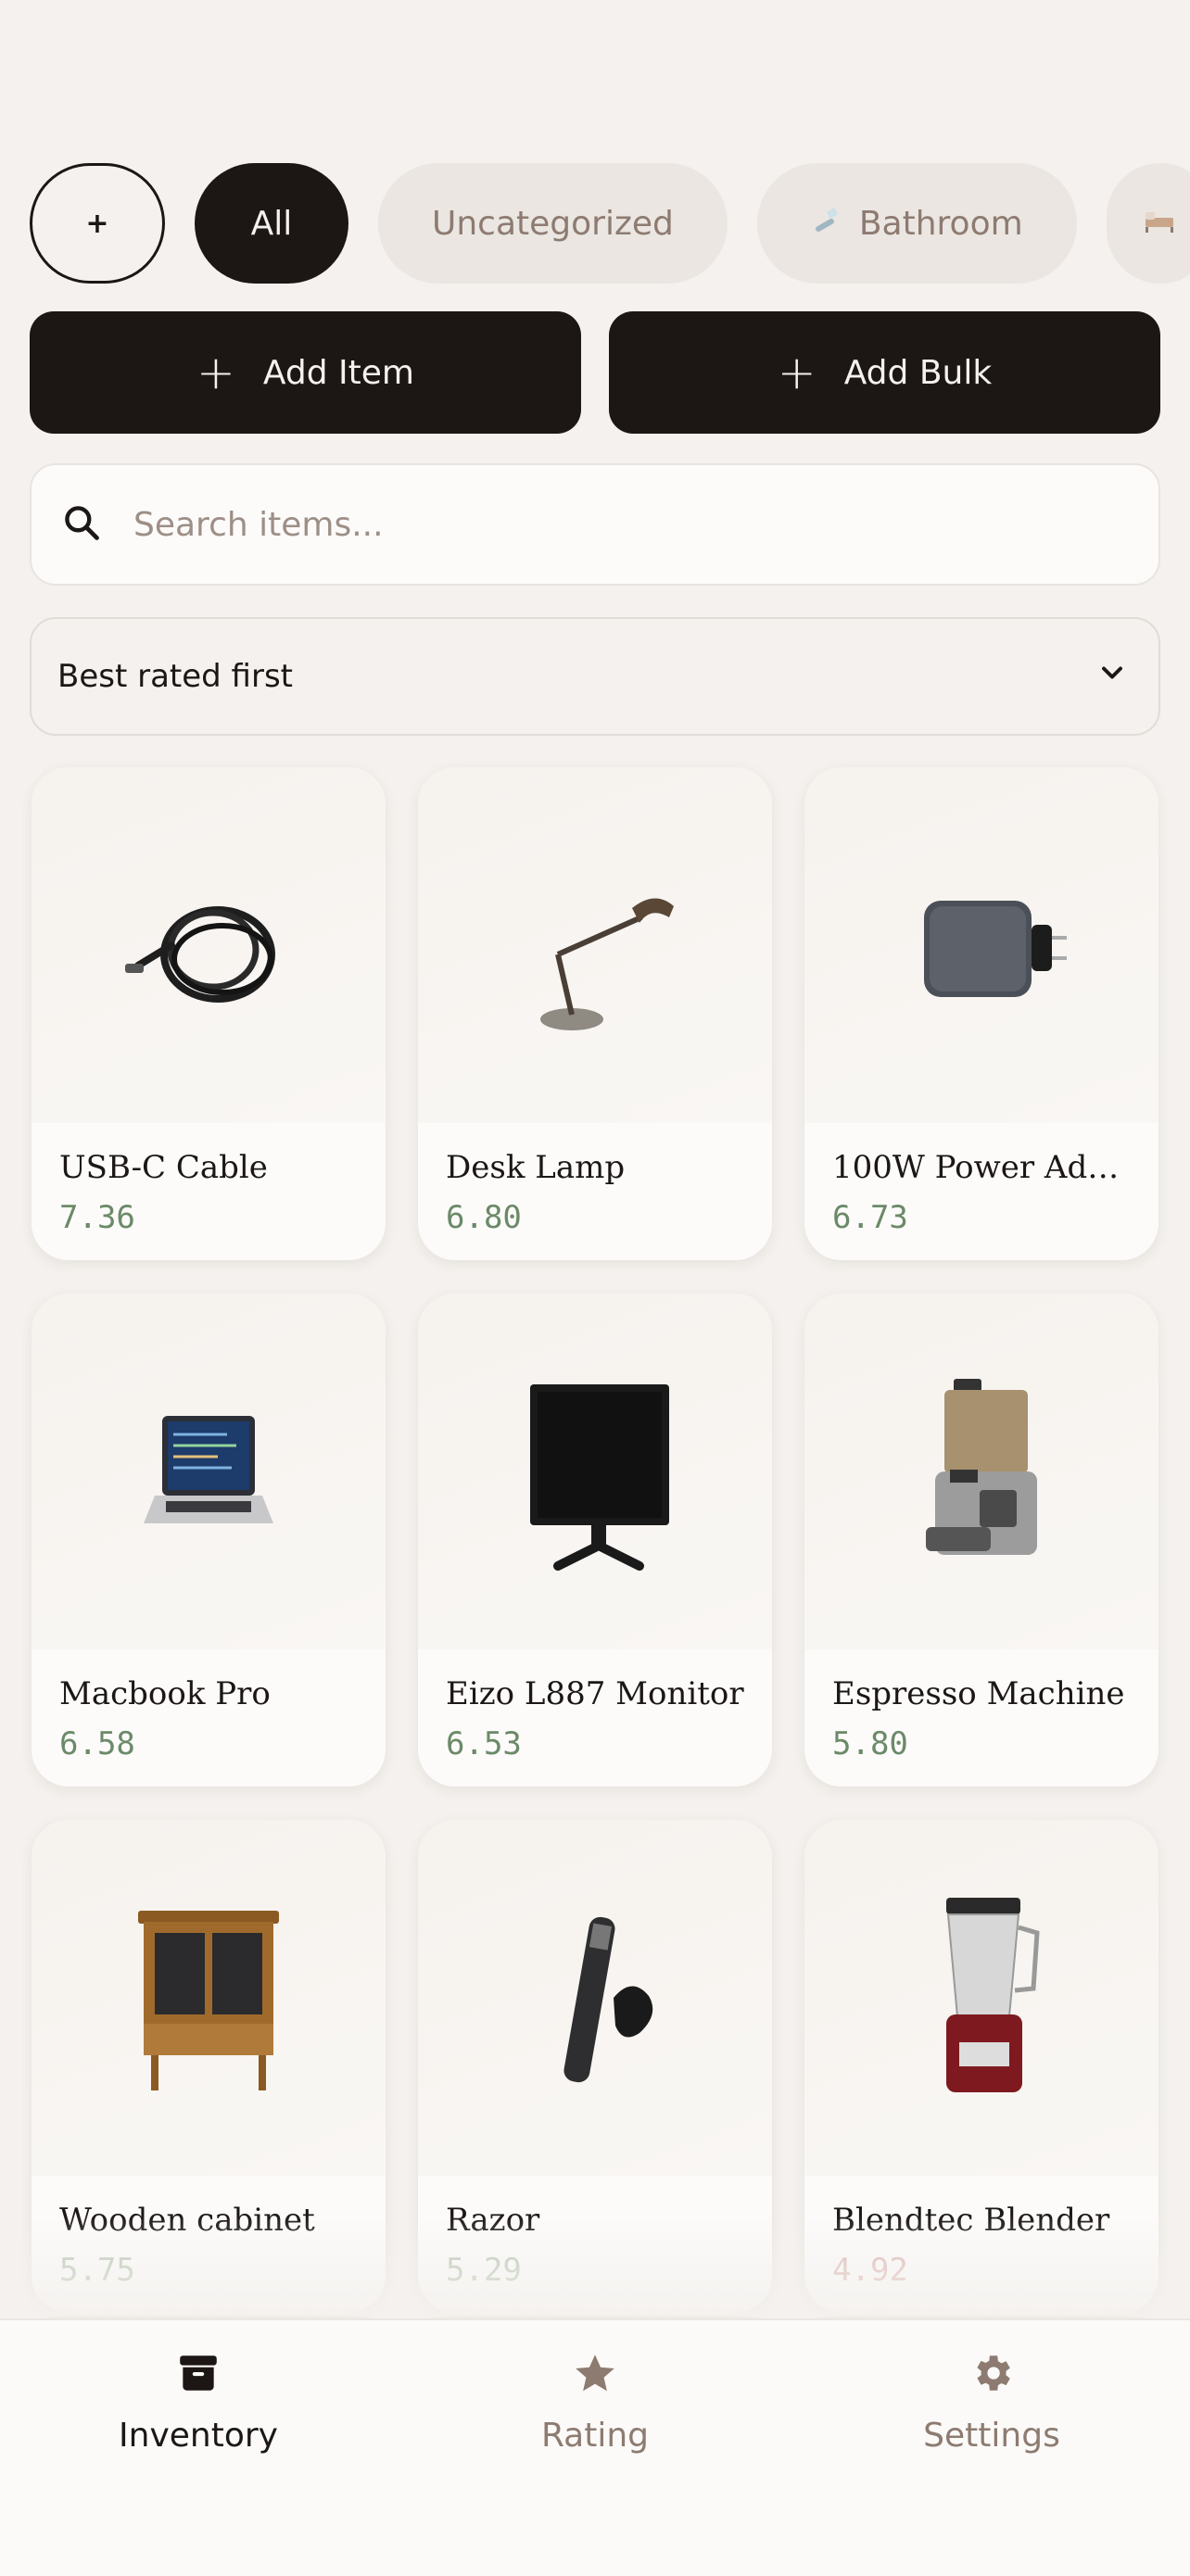 This screenshot has height=2576, width=1190. What do you see at coordinates (870, 2270) in the screenshot?
I see `item-score: 4.92` at bounding box center [870, 2270].